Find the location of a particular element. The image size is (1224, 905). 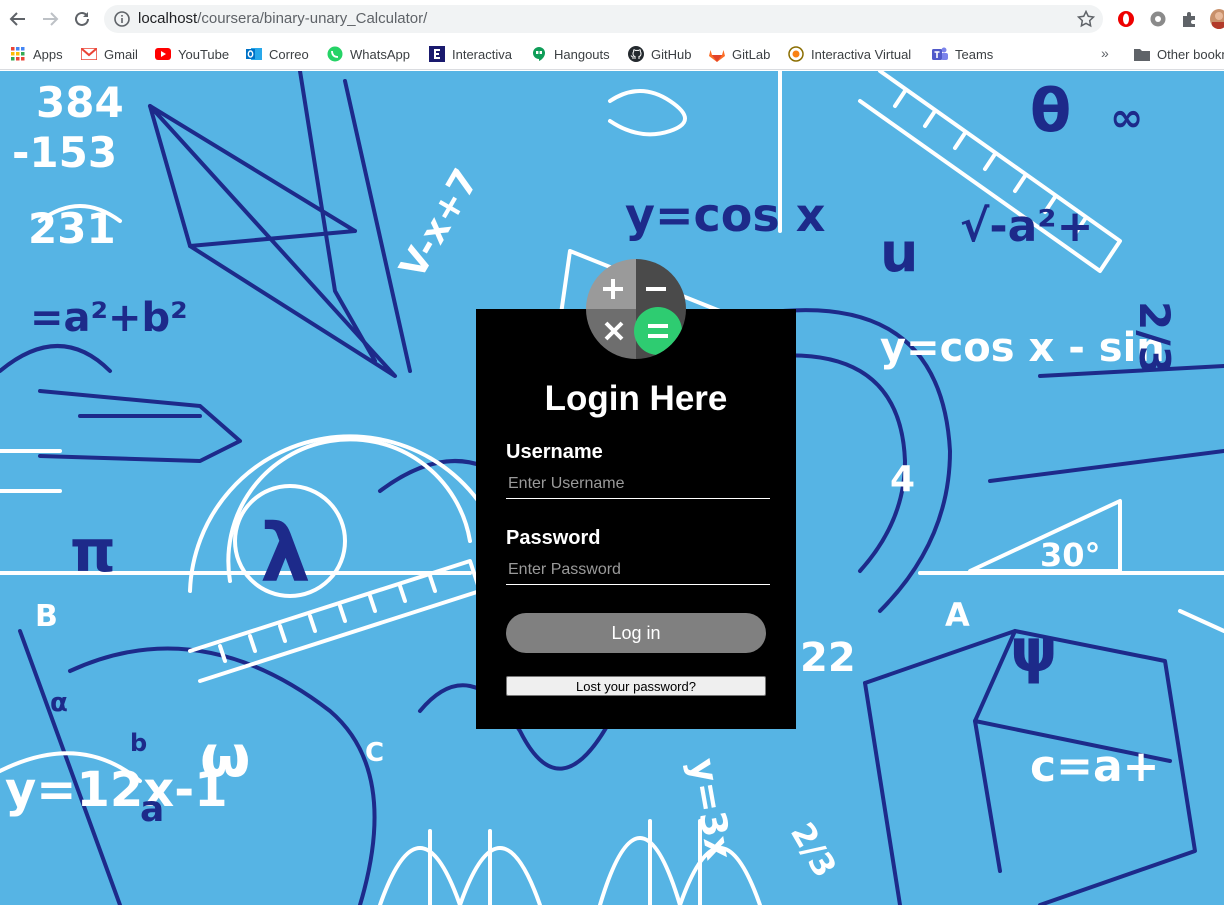

svg-text: y=cos x is located at coordinates (725, 215).